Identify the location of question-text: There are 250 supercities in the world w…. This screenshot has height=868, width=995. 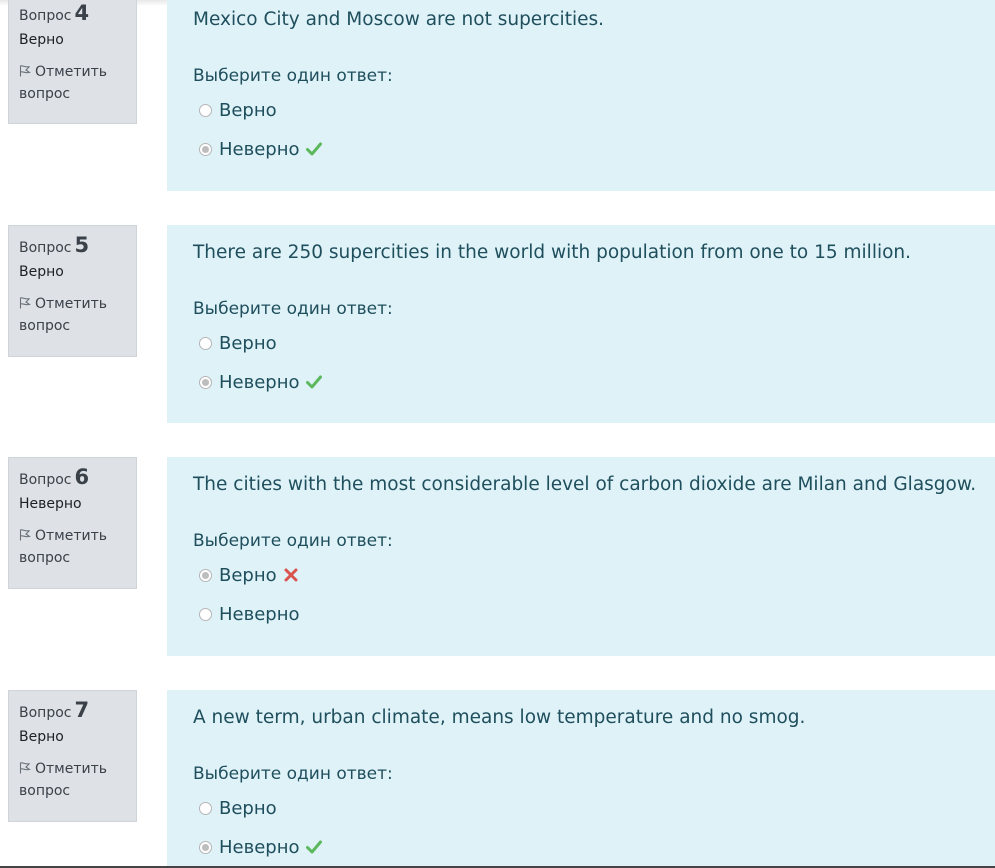
(552, 252).